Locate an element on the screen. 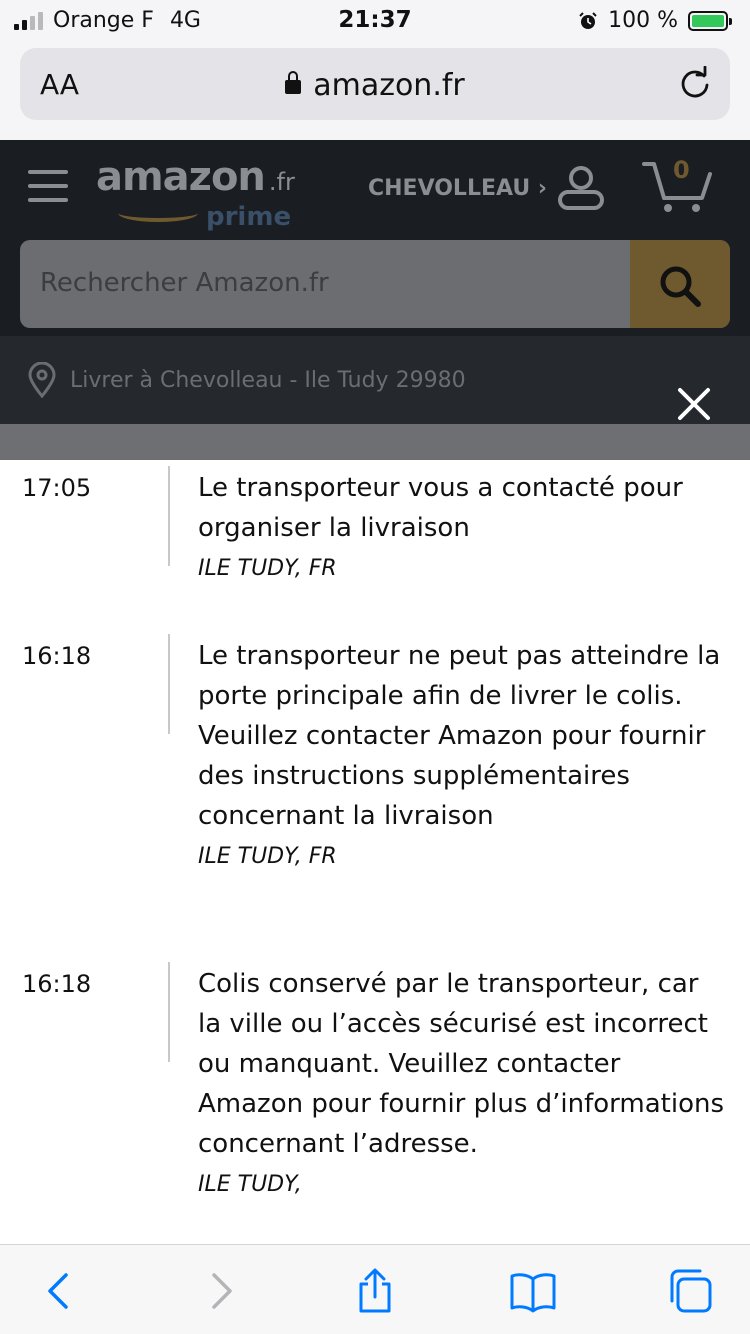  browser-address-area: AA amazon.fr is located at coordinates (375, 91).